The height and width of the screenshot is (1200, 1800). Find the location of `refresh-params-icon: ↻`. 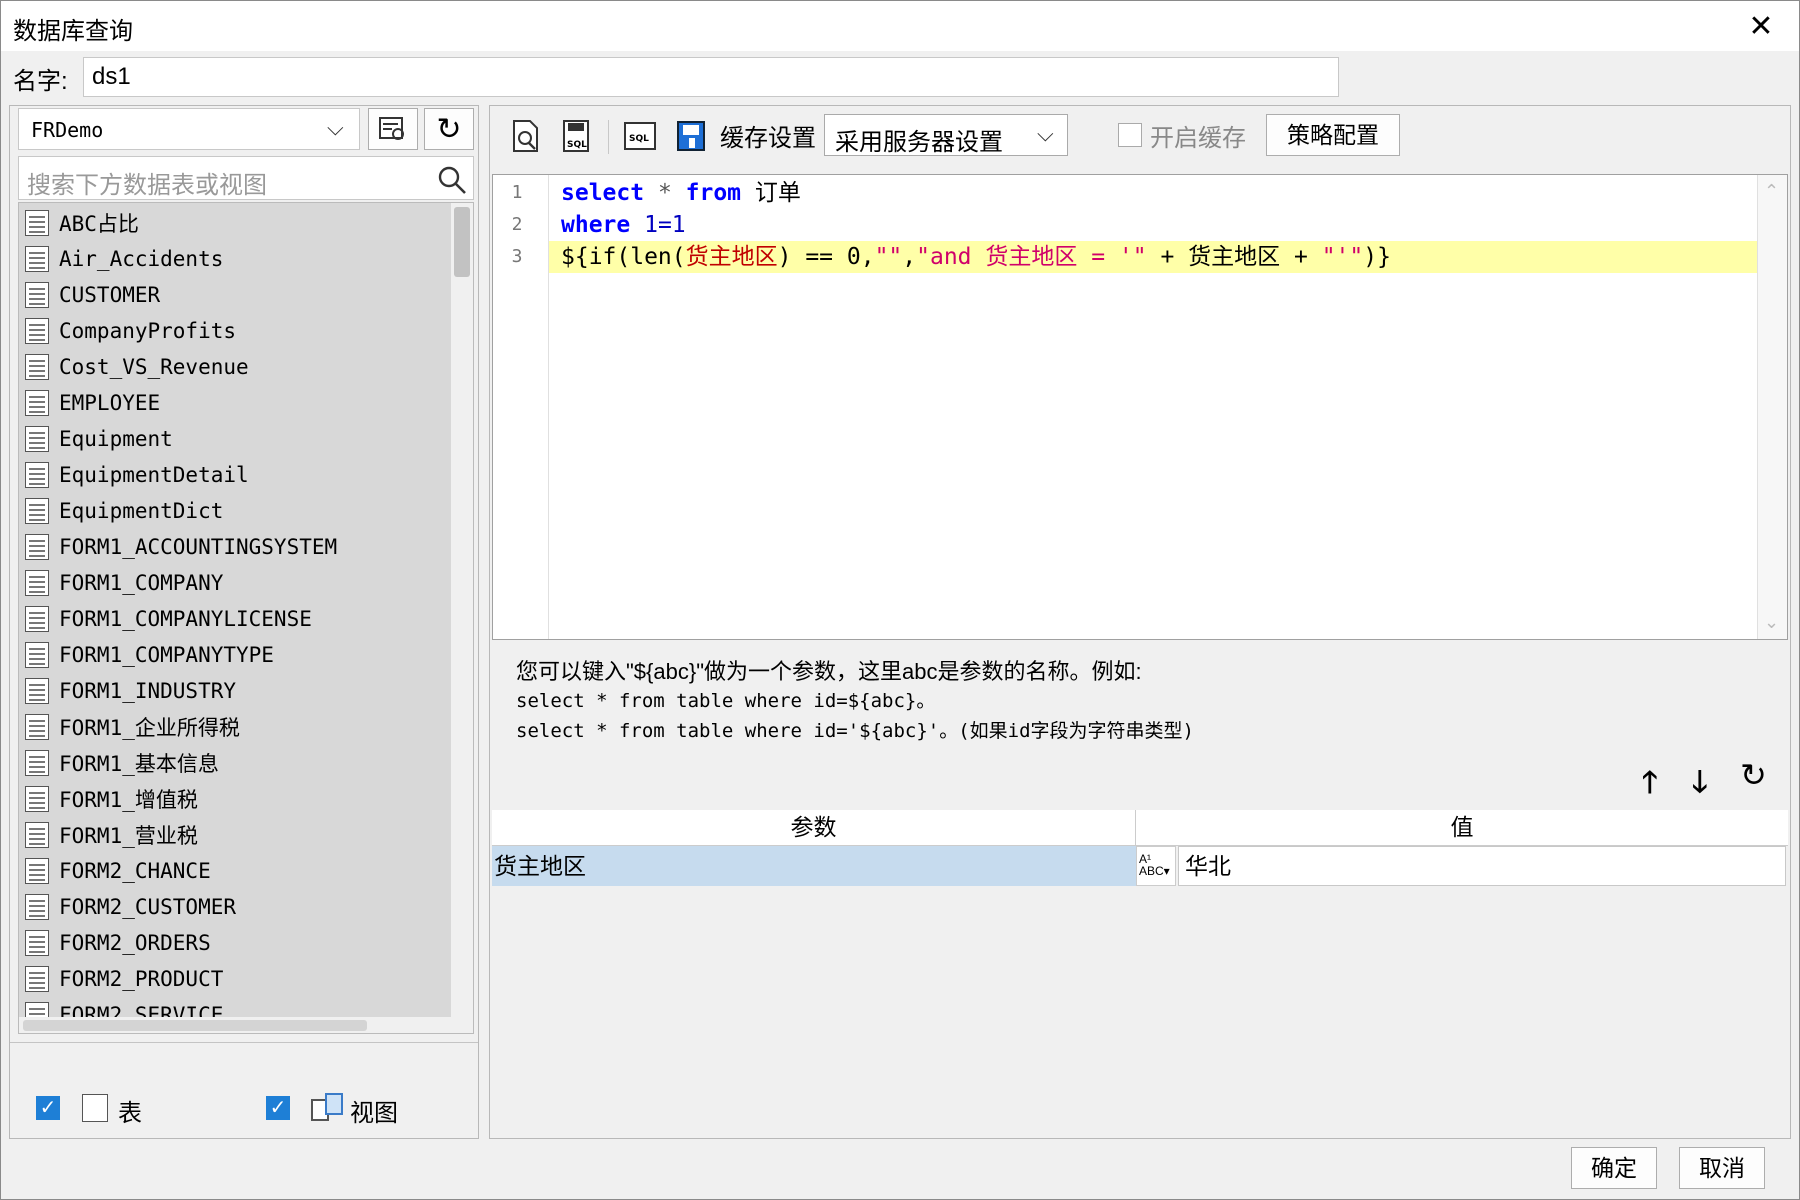

refresh-params-icon: ↻ is located at coordinates (1753, 775).